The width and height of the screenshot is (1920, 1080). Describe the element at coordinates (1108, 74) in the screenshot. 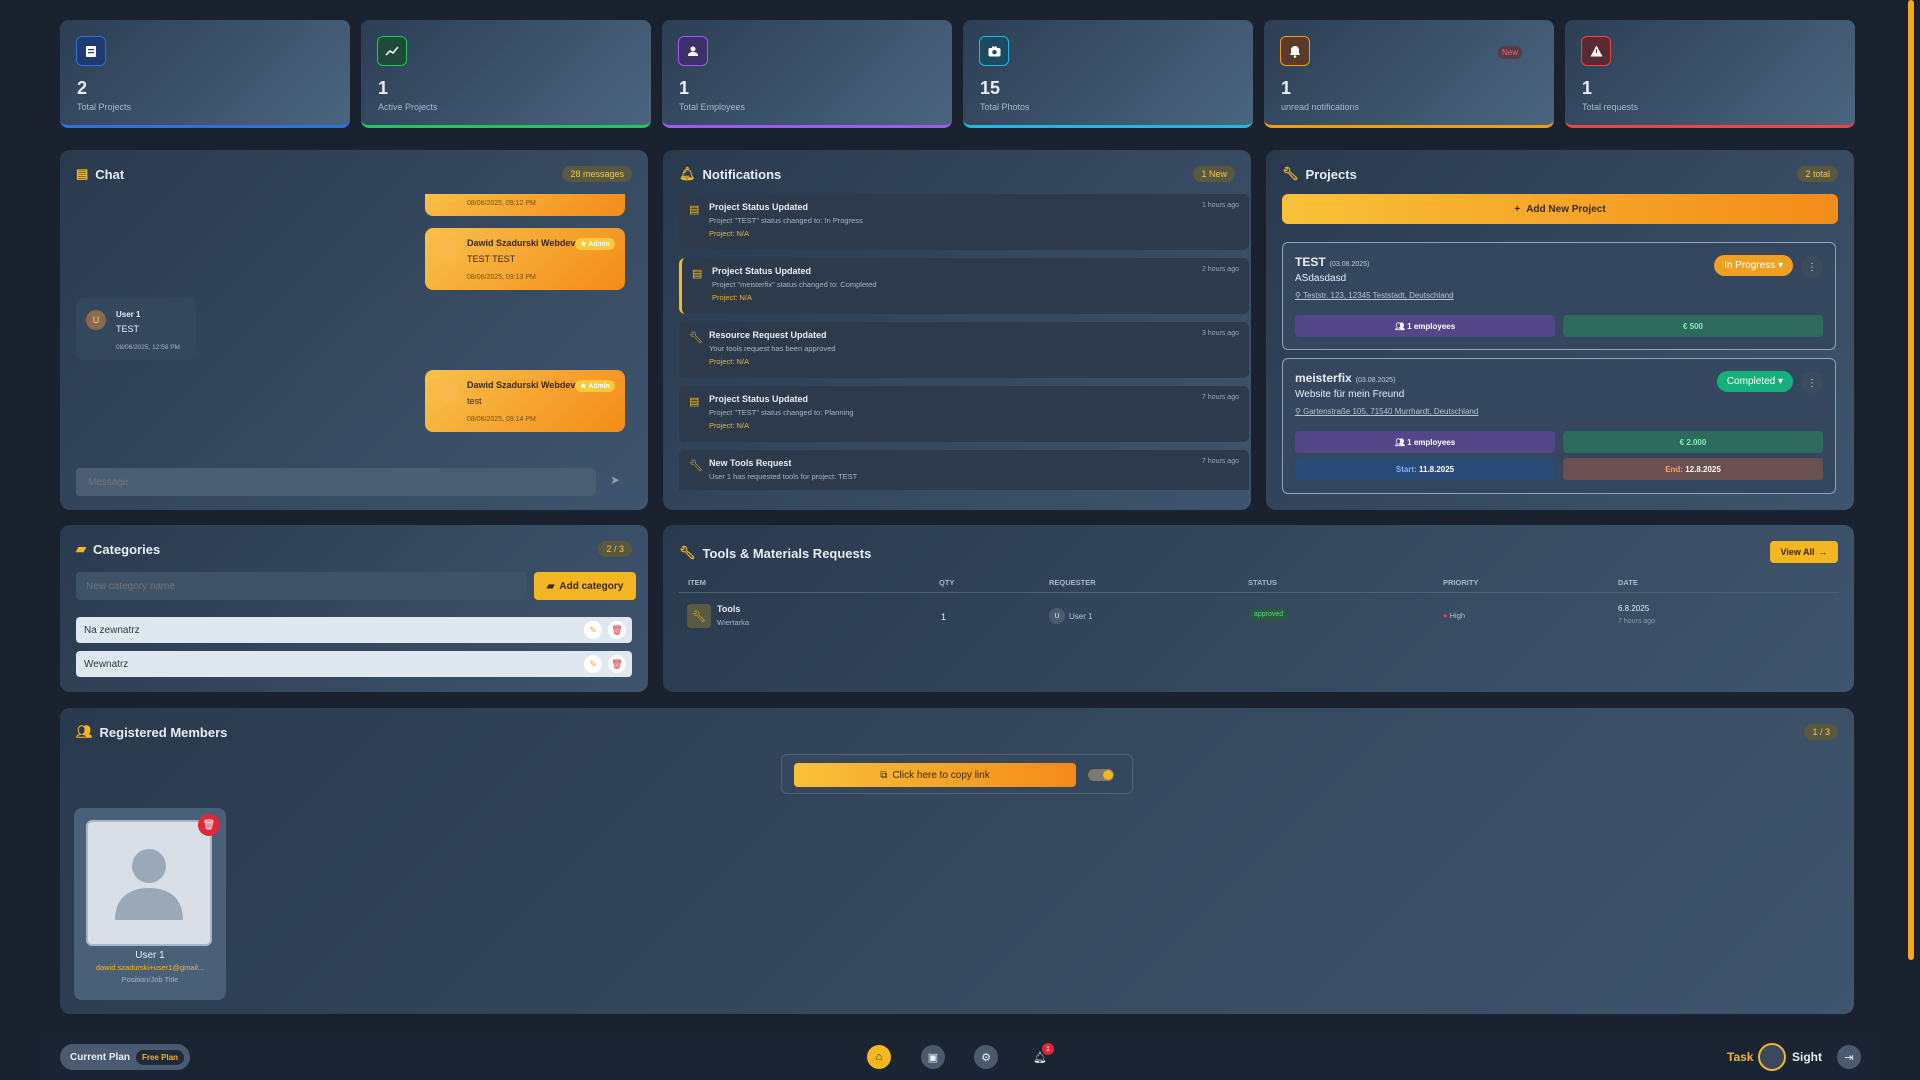

I see `stat-card-total-photos: 15 Total Photos` at that location.